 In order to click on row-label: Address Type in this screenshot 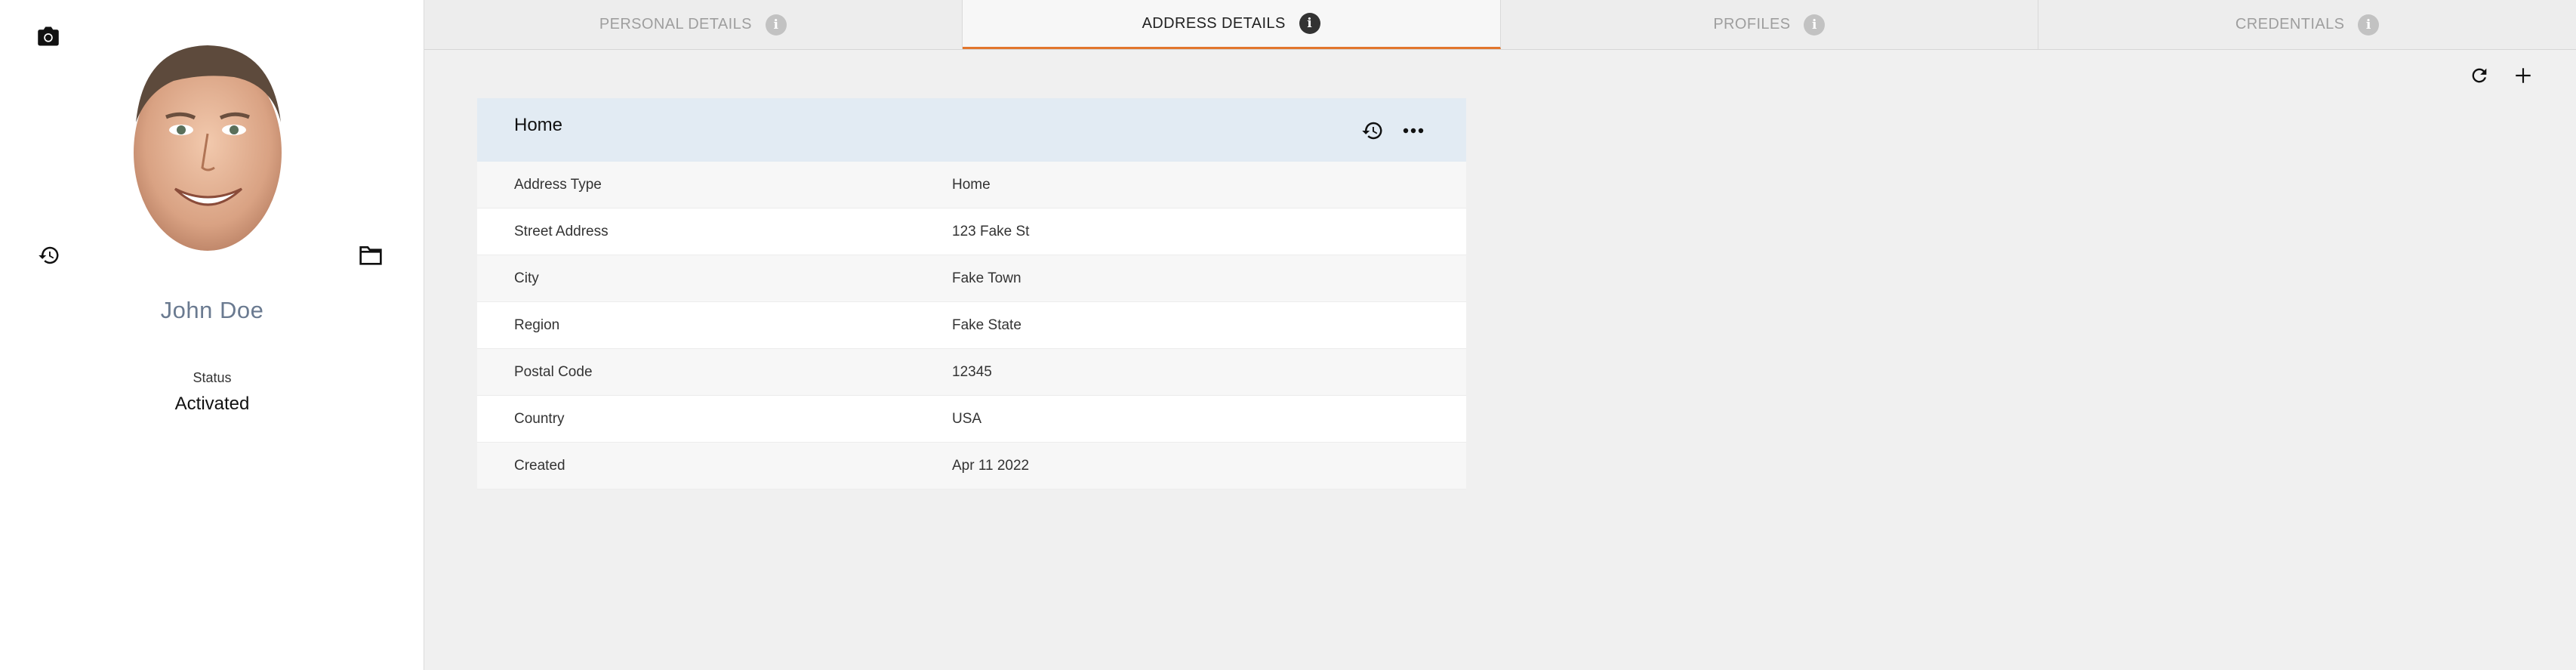, I will do `click(558, 185)`.